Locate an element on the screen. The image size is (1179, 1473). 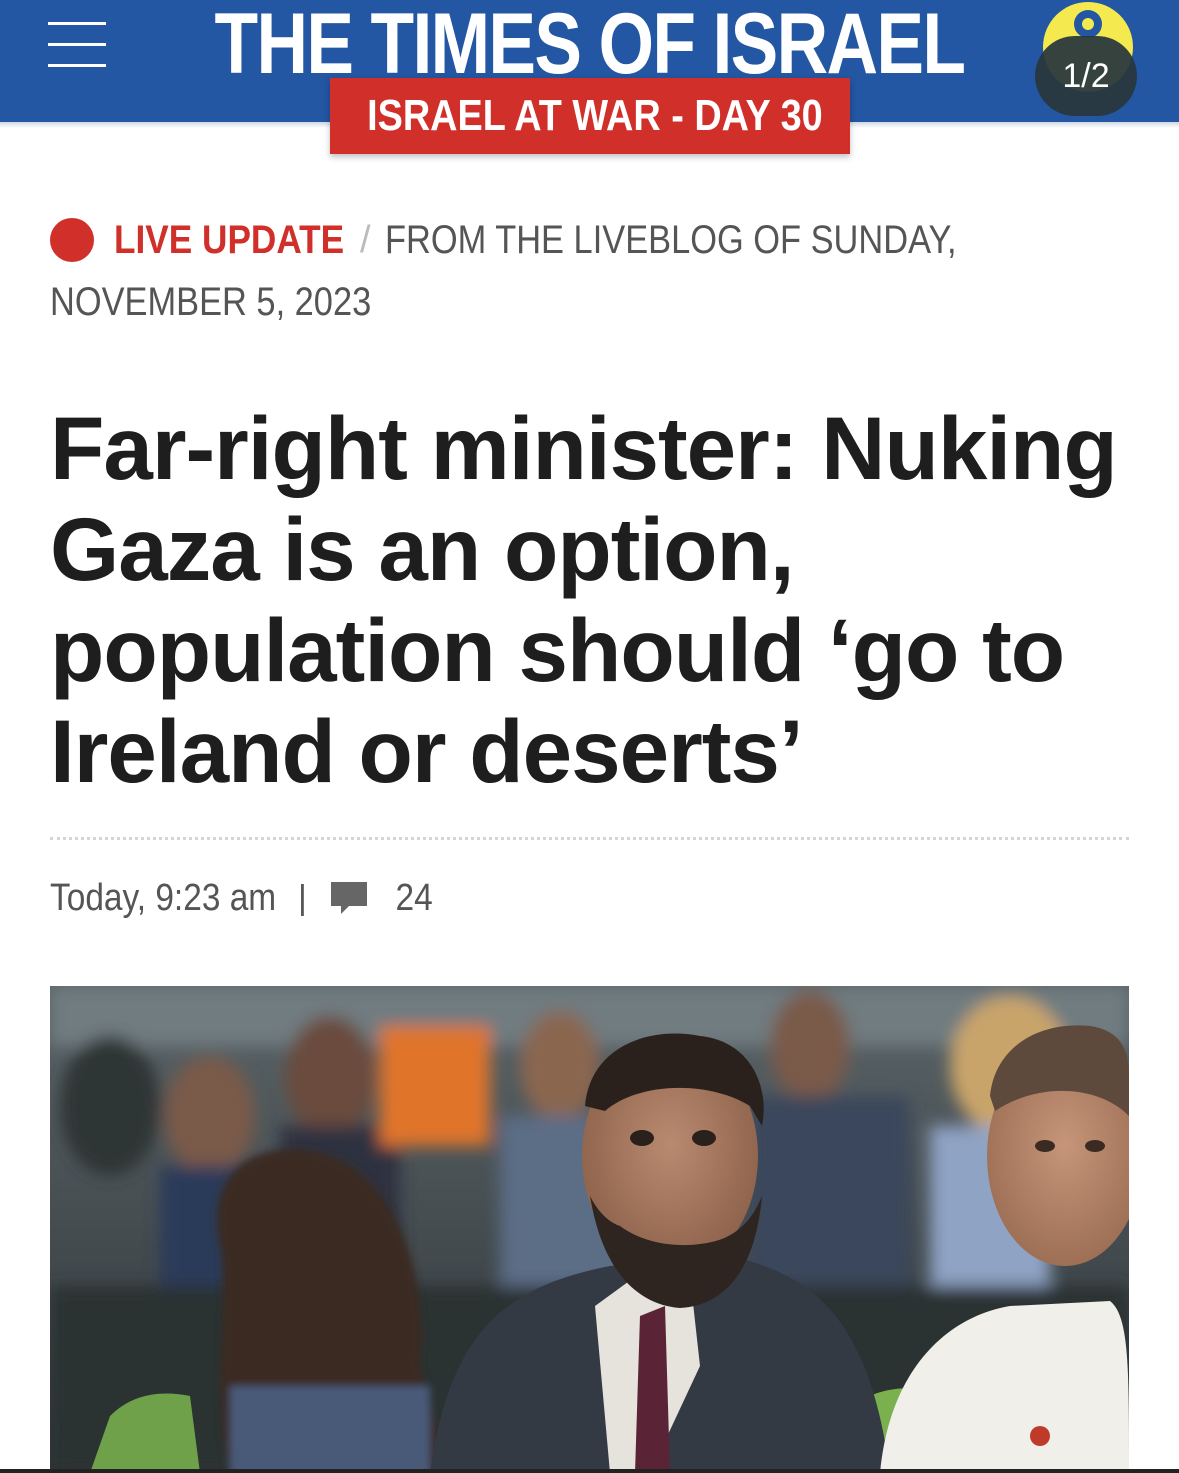
live-update-label: LIVE UPDATE is located at coordinates (229, 240).